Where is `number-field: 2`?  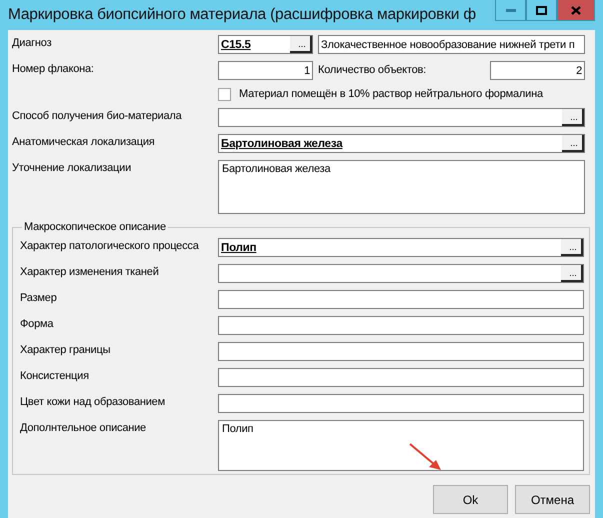
number-field: 2 is located at coordinates (537, 70).